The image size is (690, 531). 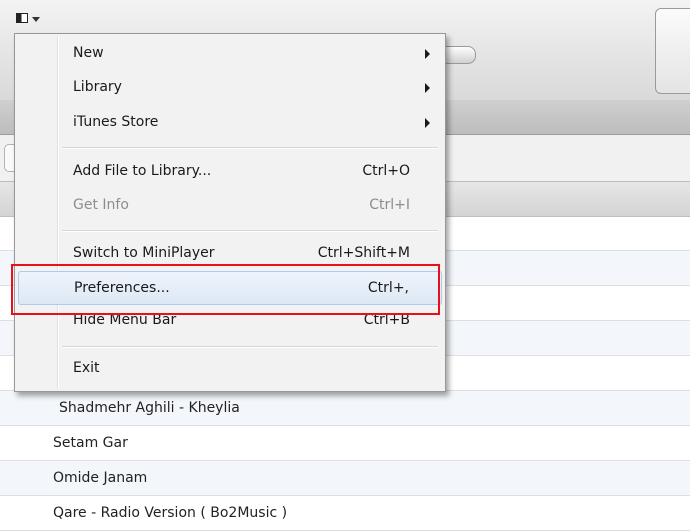 What do you see at coordinates (345, 443) in the screenshot?
I see `song-row: Setam Gar` at bounding box center [345, 443].